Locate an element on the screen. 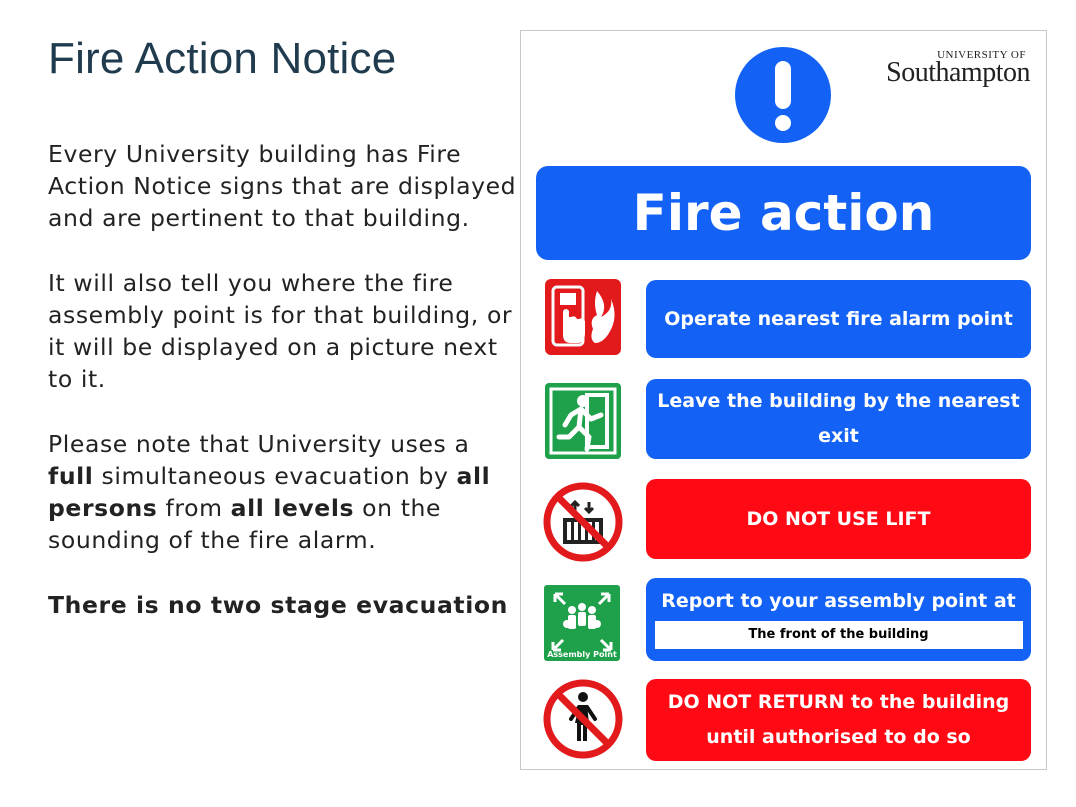 The image size is (1076, 807). instruction-leave: Leave the building by the nearest exit is located at coordinates (838, 419).